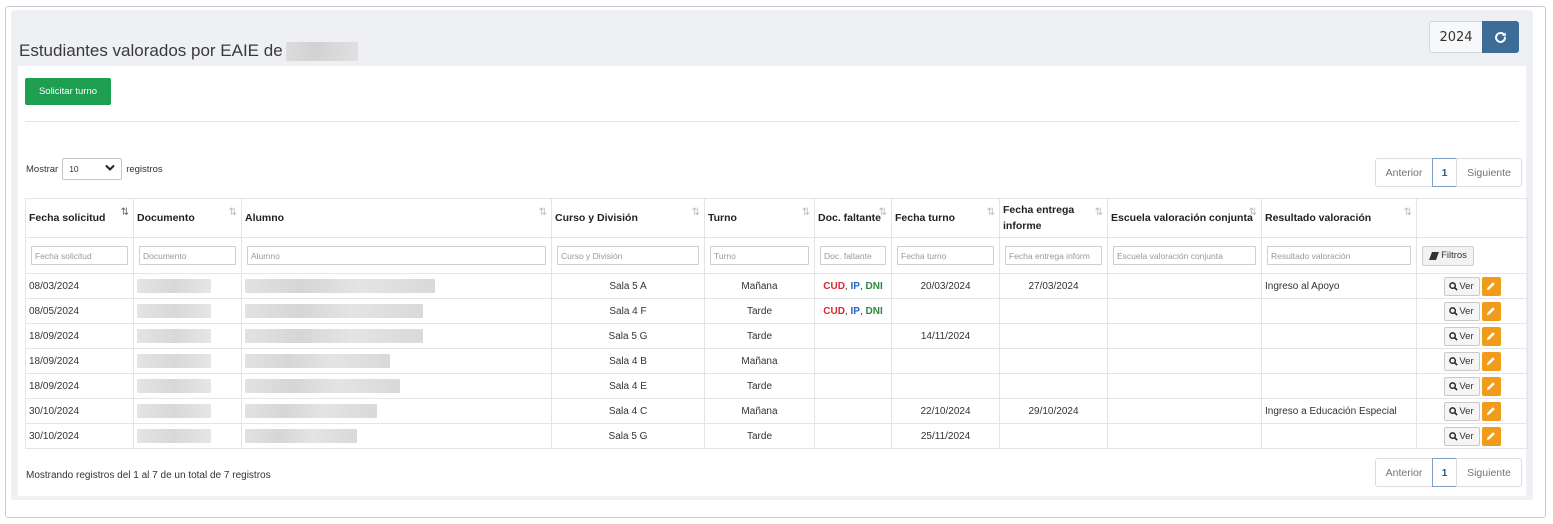 This screenshot has height=524, width=1553. Describe the element at coordinates (1053, 255) in the screenshot. I see `filter-fecha-entrega: Fecha entrega inform` at that location.